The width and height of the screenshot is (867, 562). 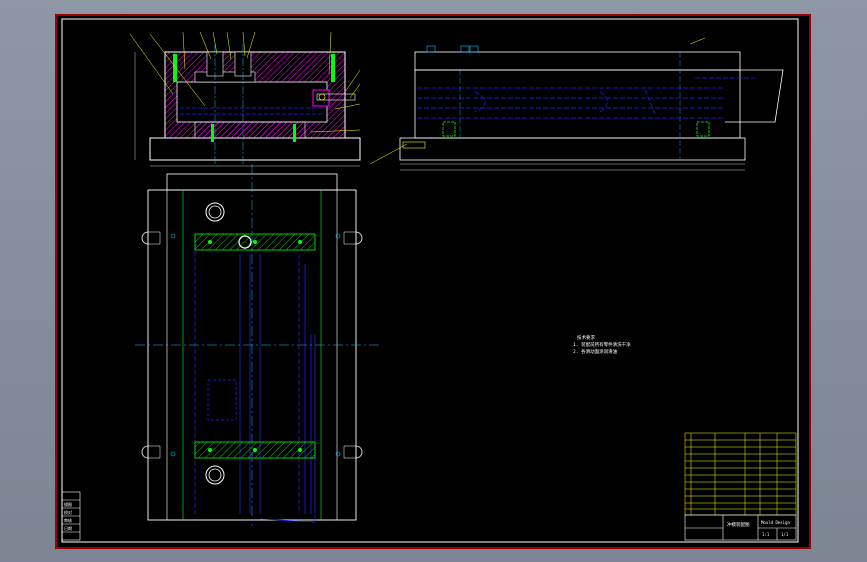 I want to click on left-stamp, so click(x=71, y=516).